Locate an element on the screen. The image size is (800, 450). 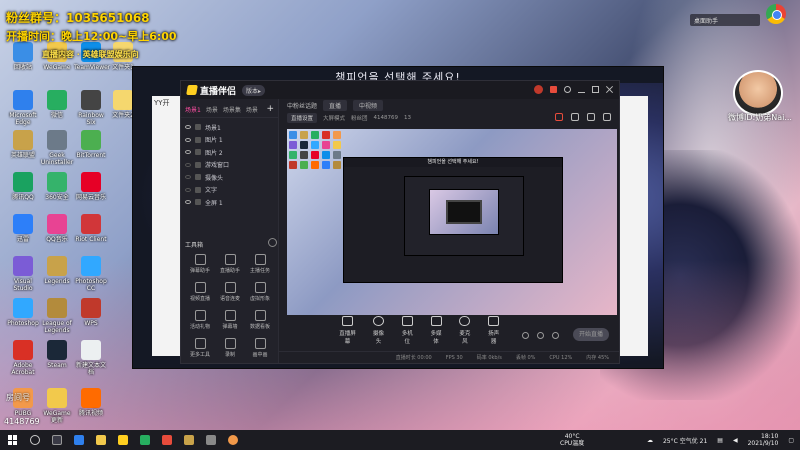
yy-window: YY开 is located at coordinates (167, 226).